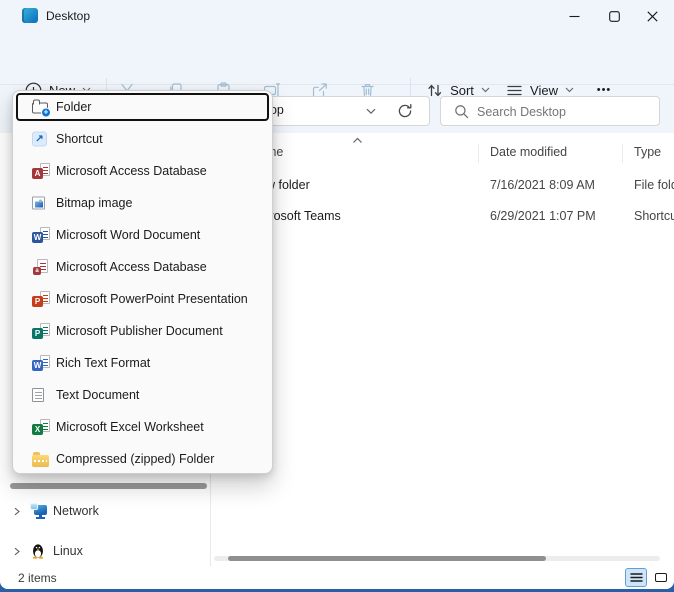  I want to click on details-view-icon, so click(636, 577).